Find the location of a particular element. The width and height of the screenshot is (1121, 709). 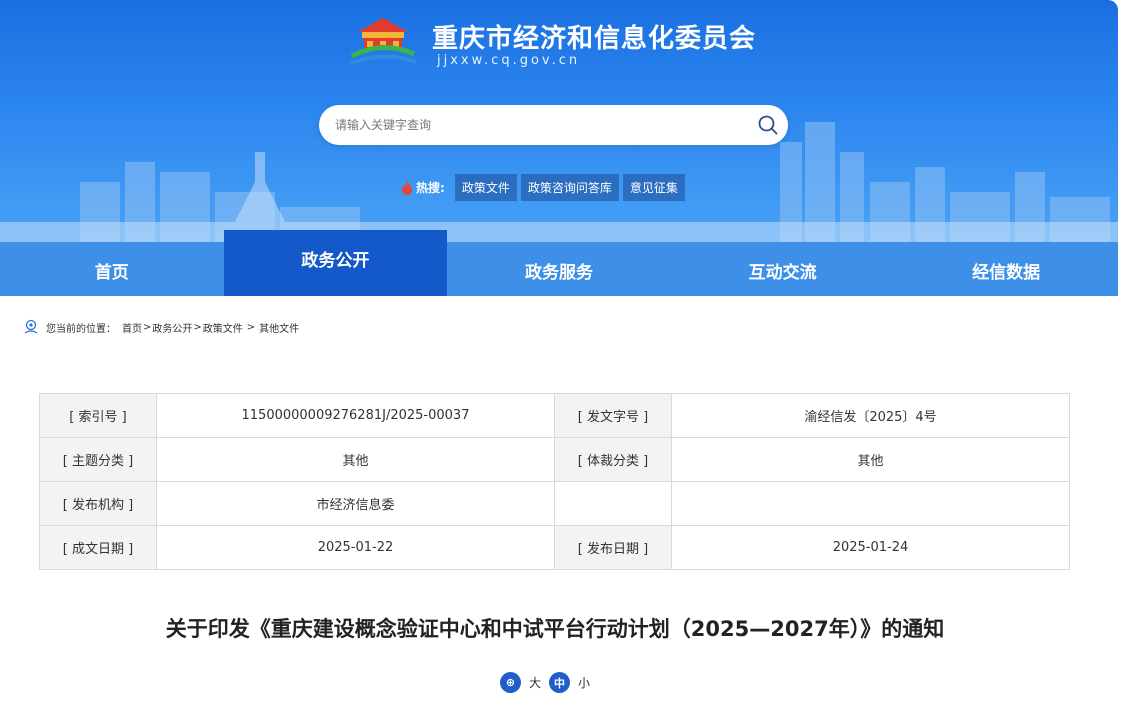

font-medium-button: 中 is located at coordinates (560, 682).